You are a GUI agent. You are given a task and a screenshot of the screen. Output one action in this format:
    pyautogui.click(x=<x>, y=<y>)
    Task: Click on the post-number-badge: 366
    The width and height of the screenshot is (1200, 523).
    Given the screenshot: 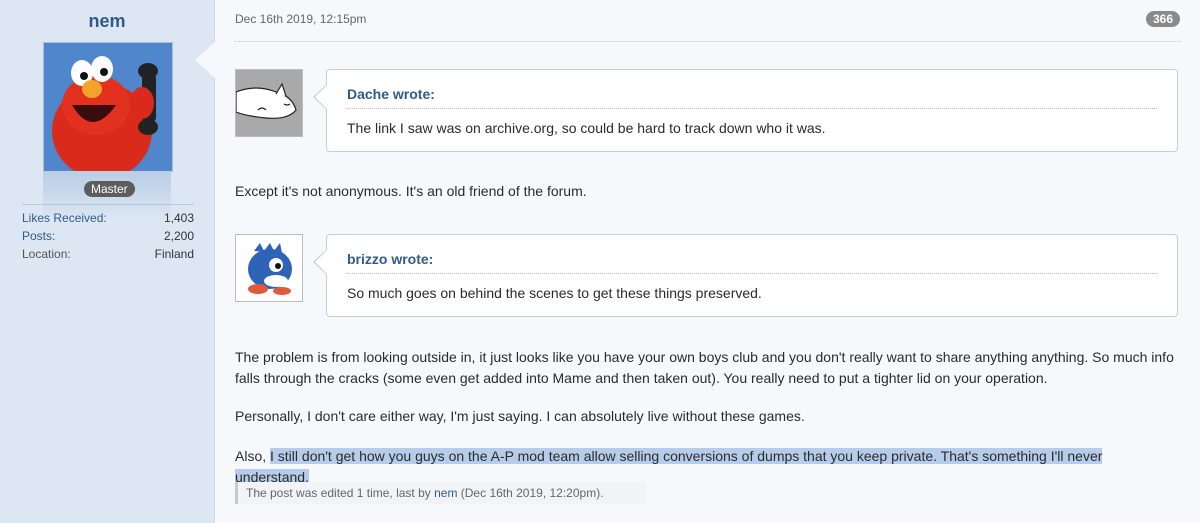 What is the action you would take?
    pyautogui.click(x=1162, y=19)
    